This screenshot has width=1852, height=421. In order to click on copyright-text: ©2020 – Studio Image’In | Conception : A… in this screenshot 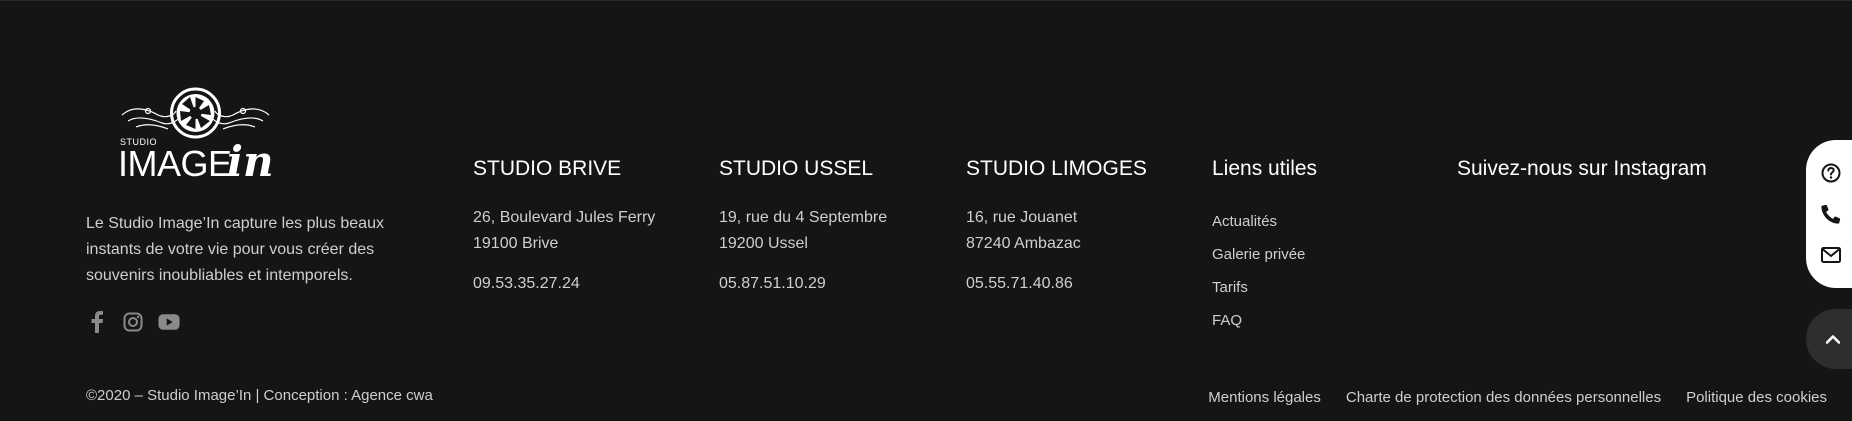, I will do `click(259, 395)`.